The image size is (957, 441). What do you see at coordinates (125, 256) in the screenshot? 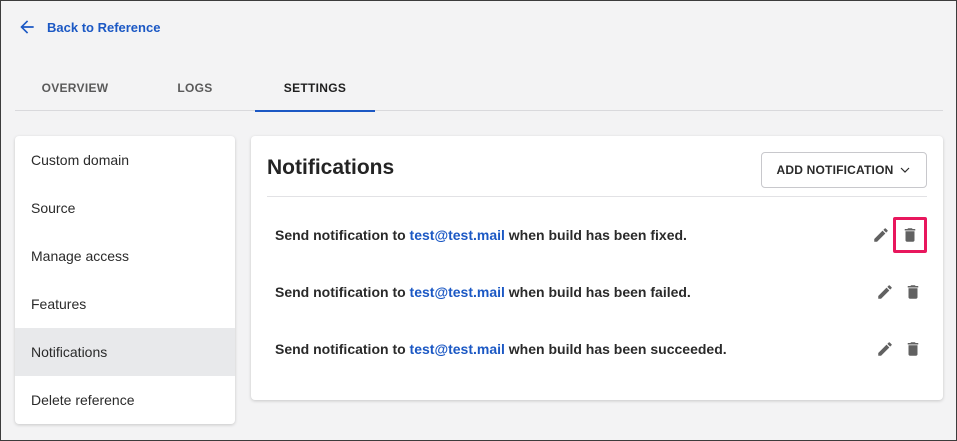
I see `sidebar-item-manage-access: Manage access` at bounding box center [125, 256].